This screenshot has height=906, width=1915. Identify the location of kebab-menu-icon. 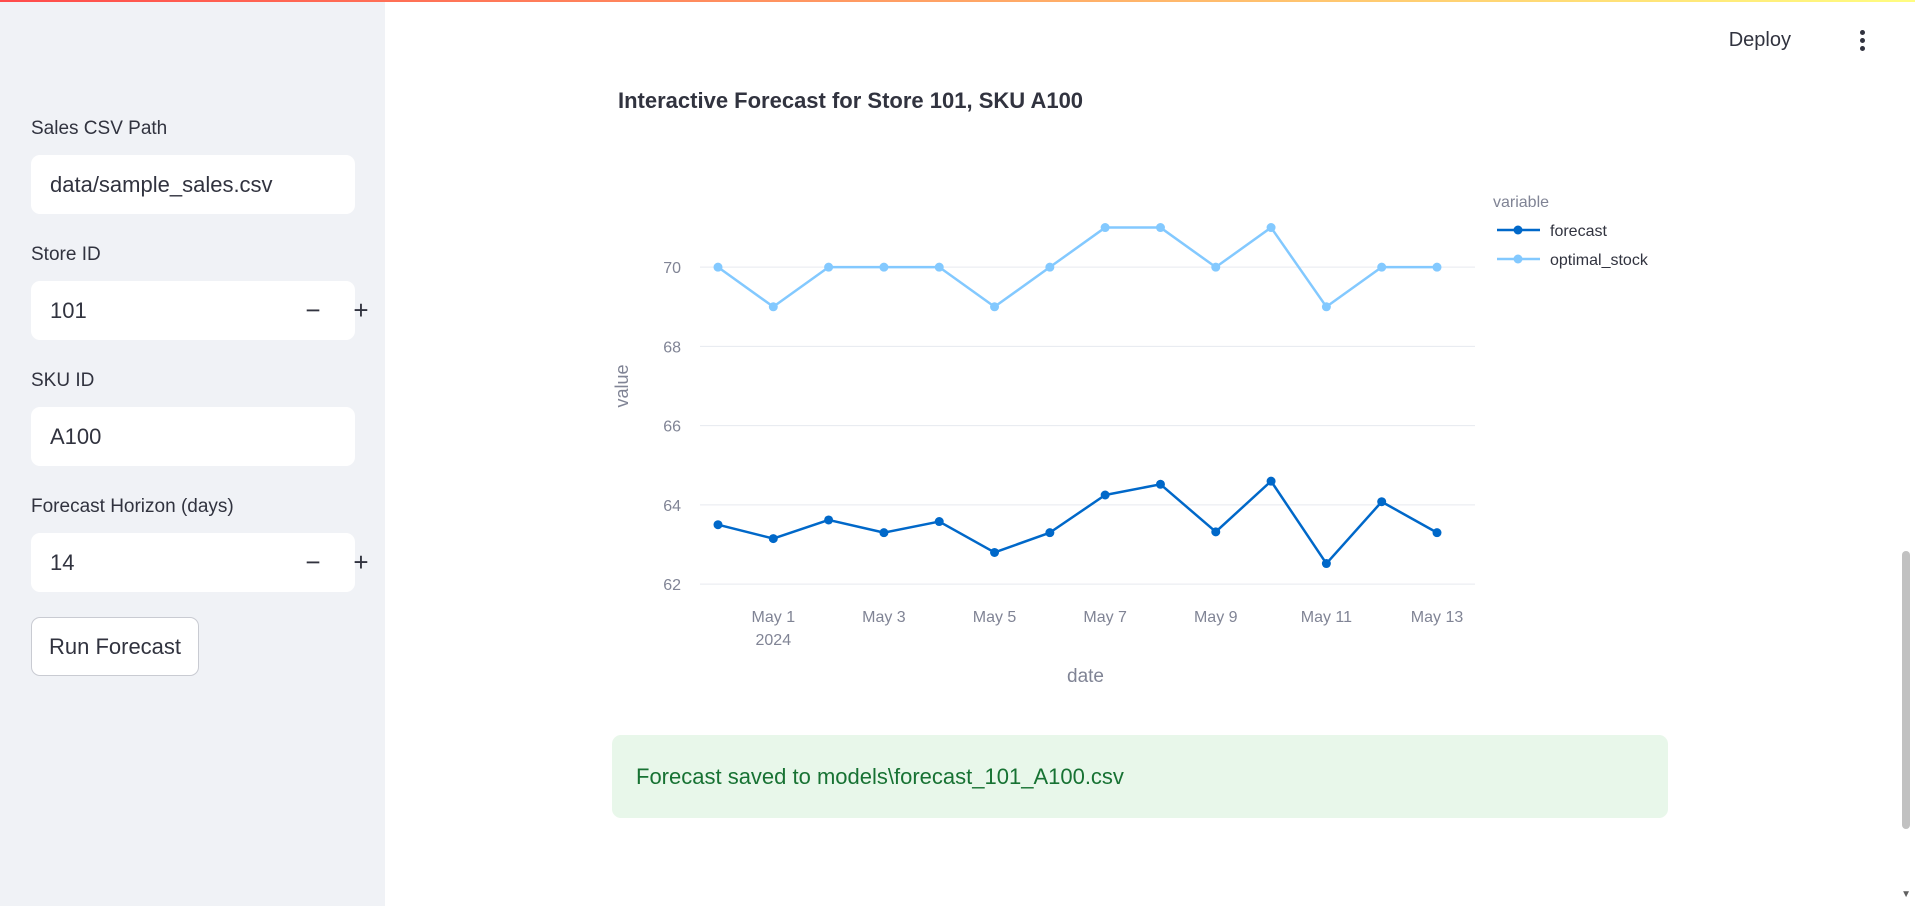
(1862, 43).